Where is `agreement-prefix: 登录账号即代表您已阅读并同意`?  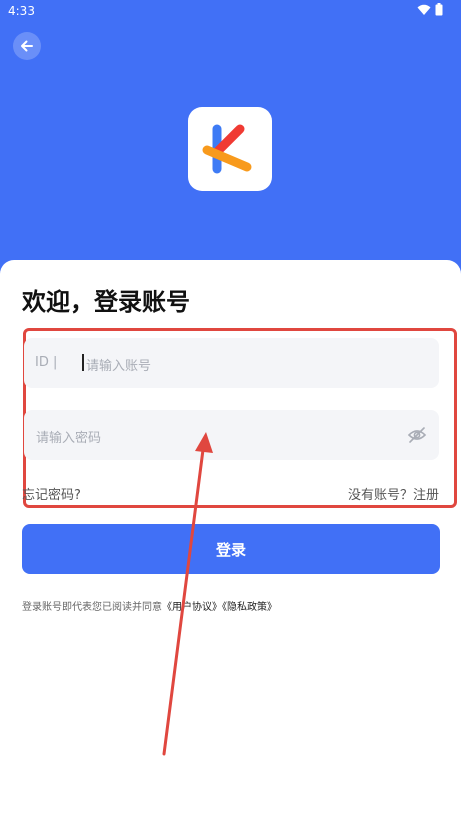 agreement-prefix: 登录账号即代表您已阅读并同意 is located at coordinates (92, 607).